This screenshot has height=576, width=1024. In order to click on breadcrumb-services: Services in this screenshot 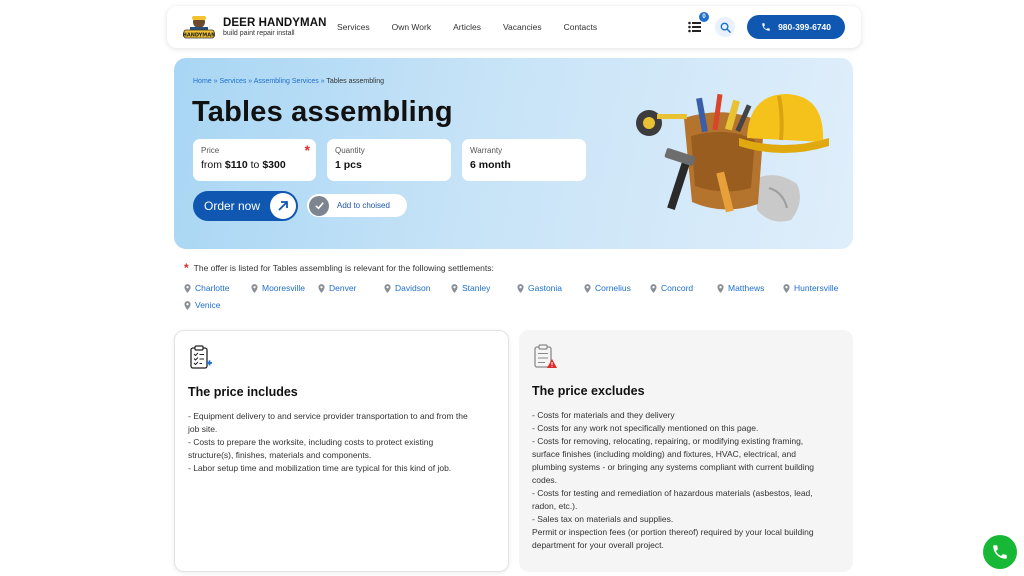, I will do `click(233, 81)`.